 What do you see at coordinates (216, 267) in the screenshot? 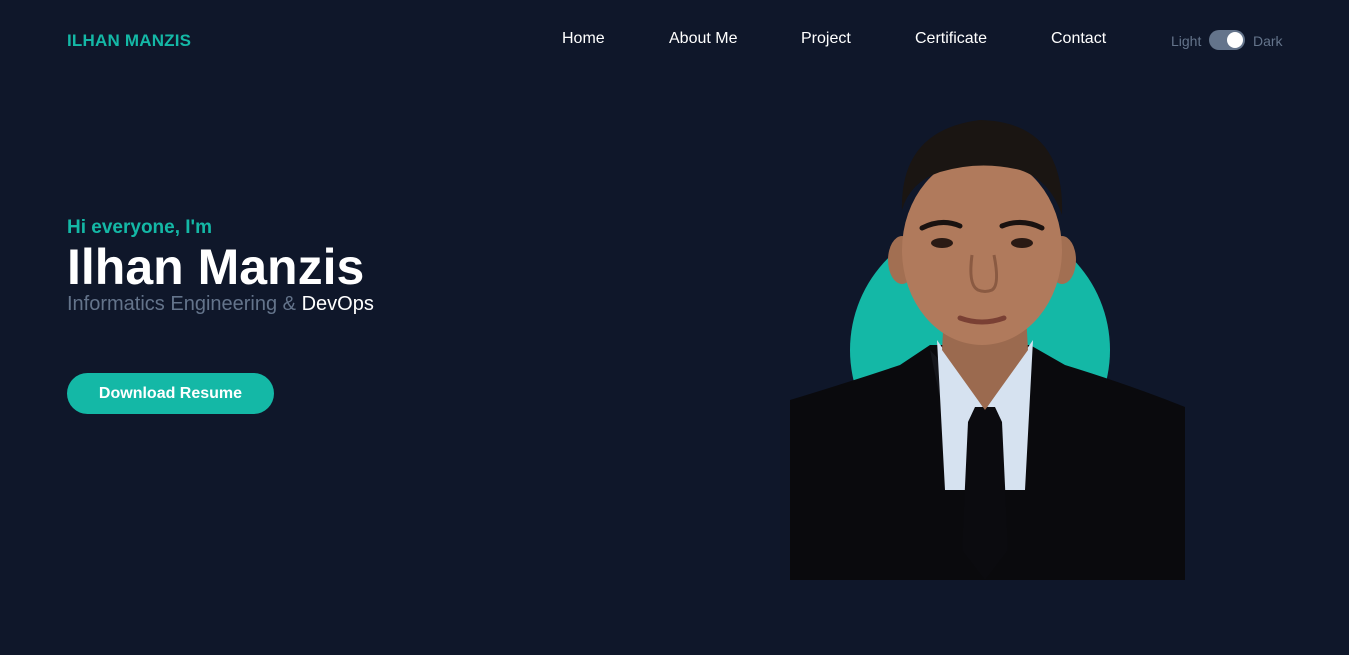
I see `hero-name: Ilhan Manzis` at bounding box center [216, 267].